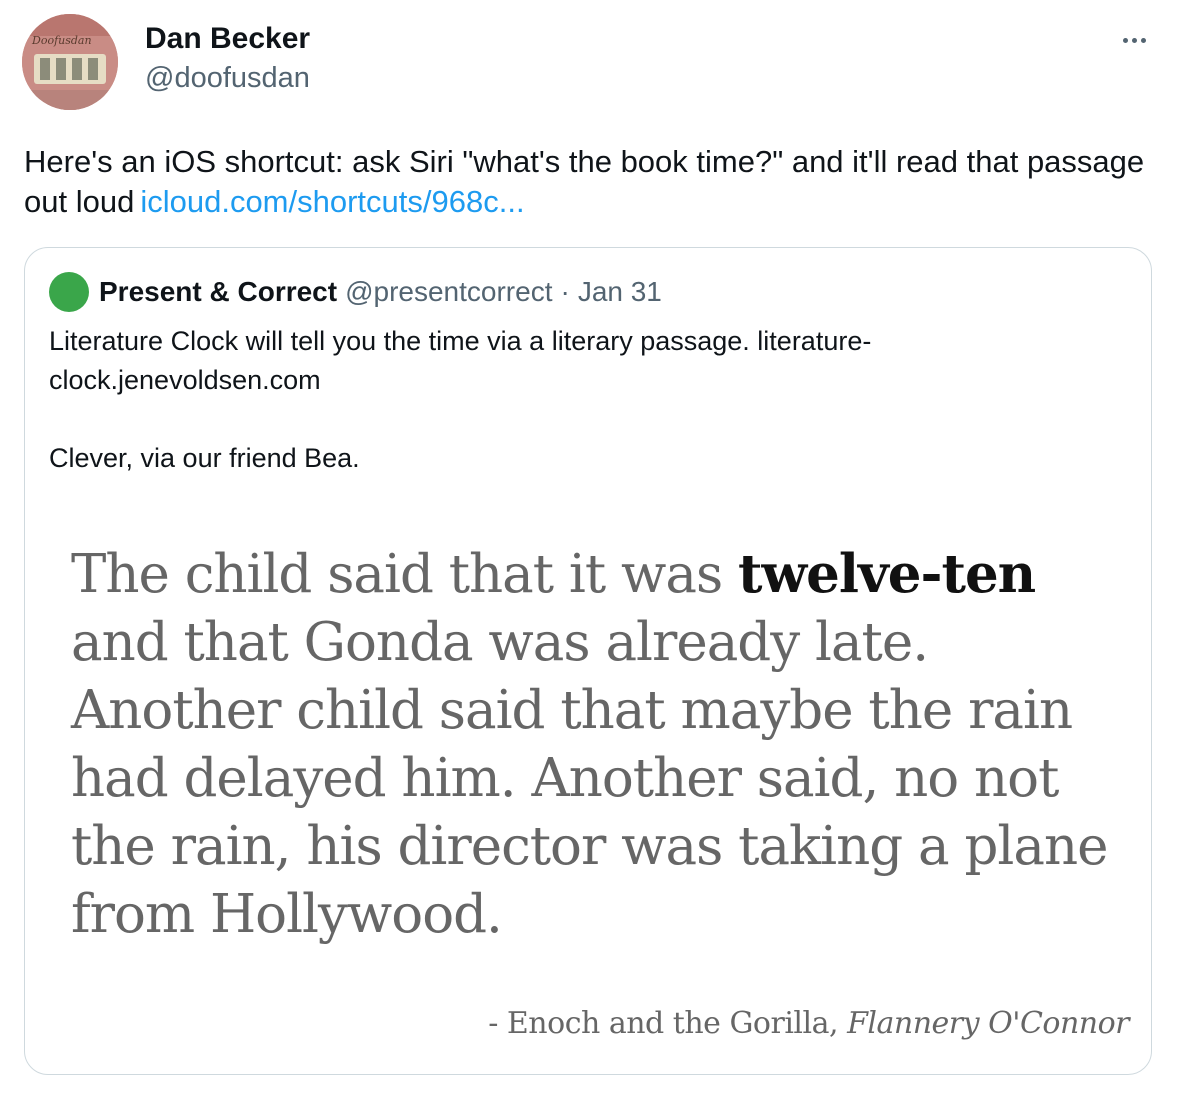  Describe the element at coordinates (404, 574) in the screenshot. I see `passage-before: The child said that it was` at that location.